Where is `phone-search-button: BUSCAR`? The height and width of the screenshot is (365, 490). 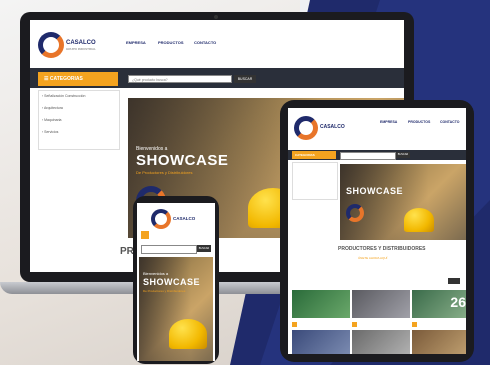
phone-search-button: BUSCAR is located at coordinates (204, 248).